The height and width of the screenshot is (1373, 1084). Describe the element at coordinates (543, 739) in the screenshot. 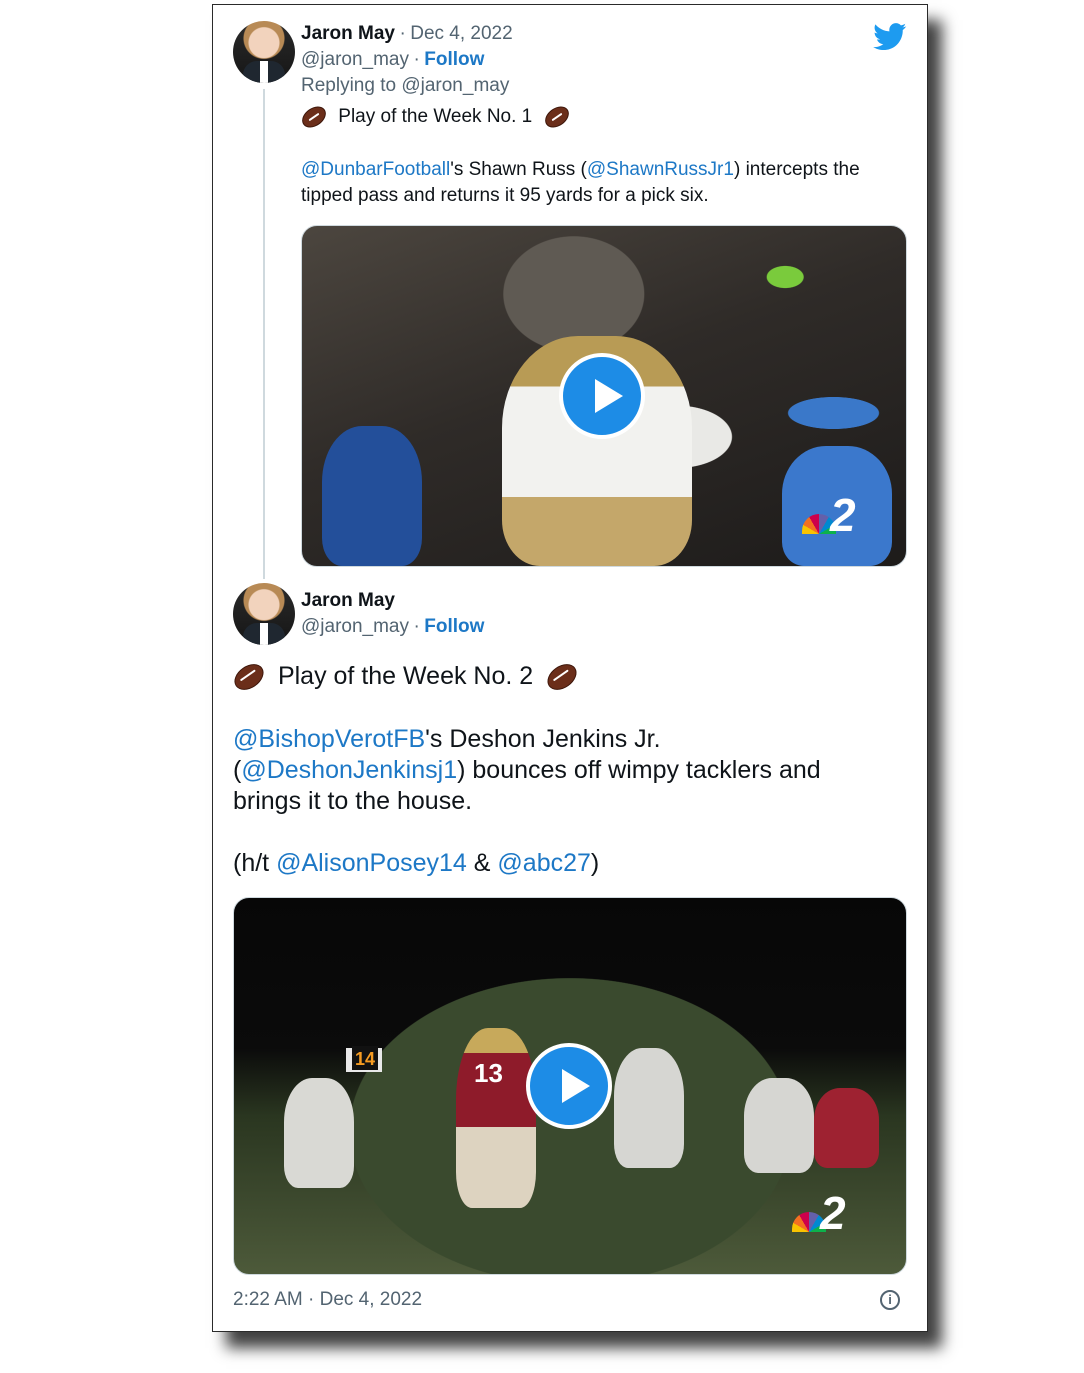

I see `body-text: 's Deshon Jenkins Jr.` at that location.